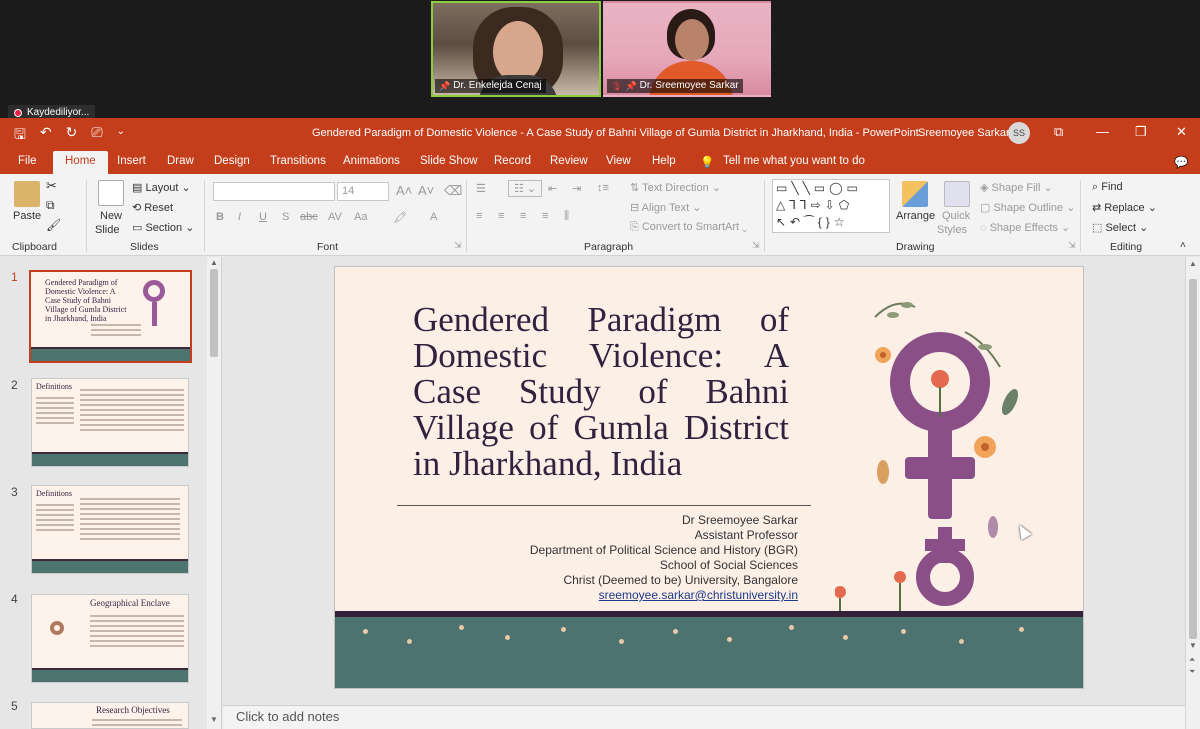  I want to click on slide-scrollbar: ▲ ▼ ⏶ ⏷, so click(1192, 493).